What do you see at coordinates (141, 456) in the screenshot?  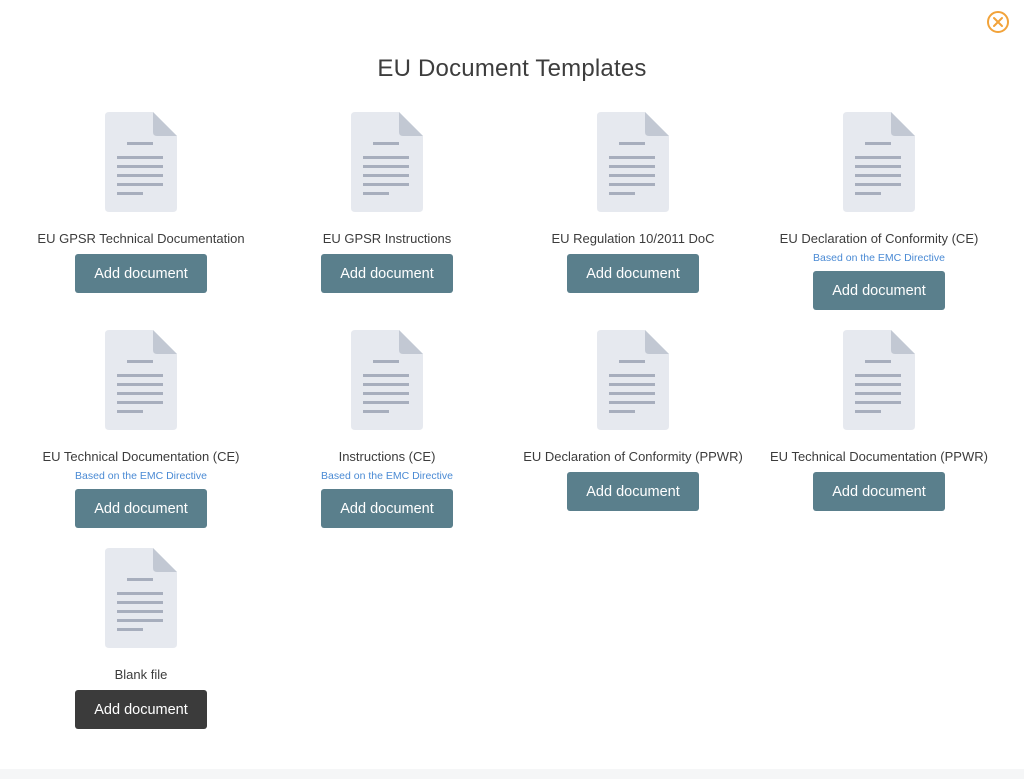 I see `template-title: EU Technical Documentation (CE)` at bounding box center [141, 456].